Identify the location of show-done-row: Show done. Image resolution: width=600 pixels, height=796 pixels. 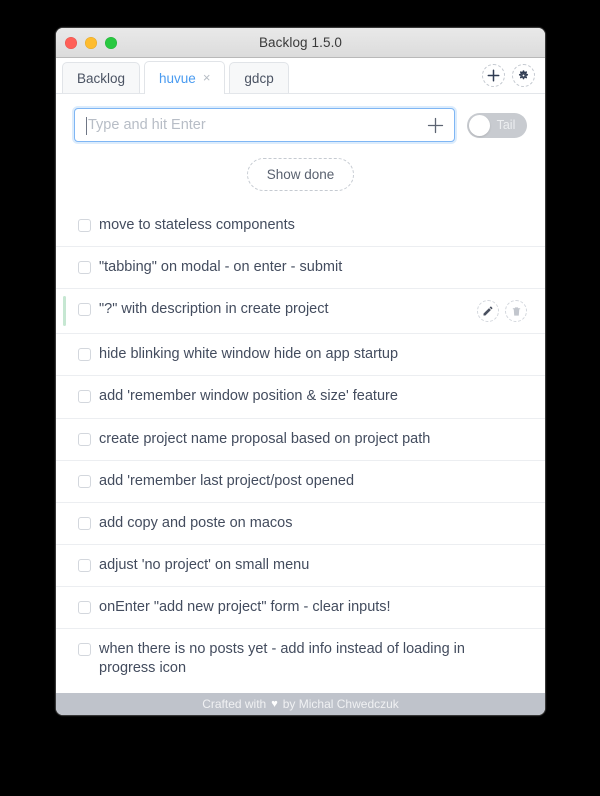
(300, 173).